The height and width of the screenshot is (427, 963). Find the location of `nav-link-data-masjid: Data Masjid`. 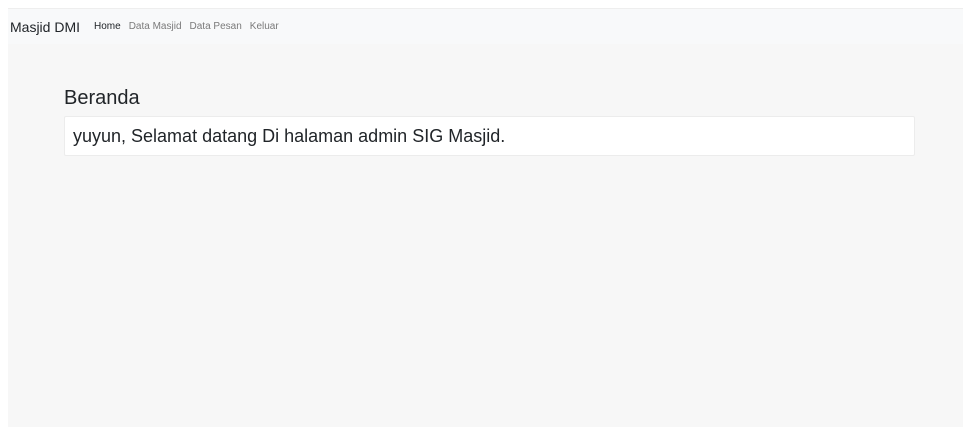

nav-link-data-masjid: Data Masjid is located at coordinates (155, 26).